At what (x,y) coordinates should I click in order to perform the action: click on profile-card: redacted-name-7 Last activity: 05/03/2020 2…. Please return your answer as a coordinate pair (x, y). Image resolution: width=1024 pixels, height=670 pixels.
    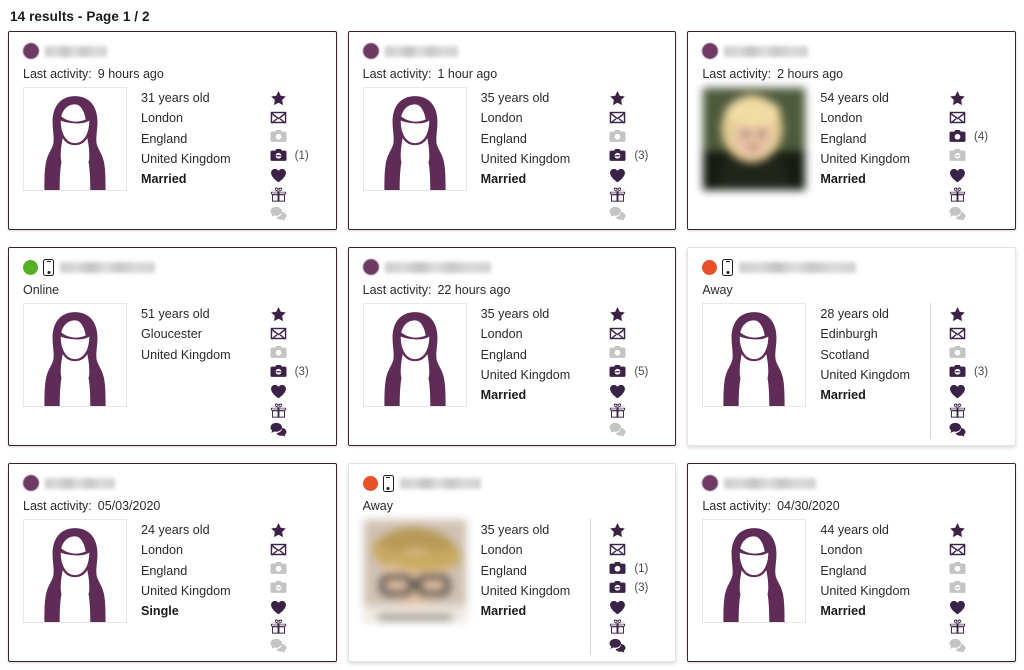
    Looking at the image, I should click on (172, 562).